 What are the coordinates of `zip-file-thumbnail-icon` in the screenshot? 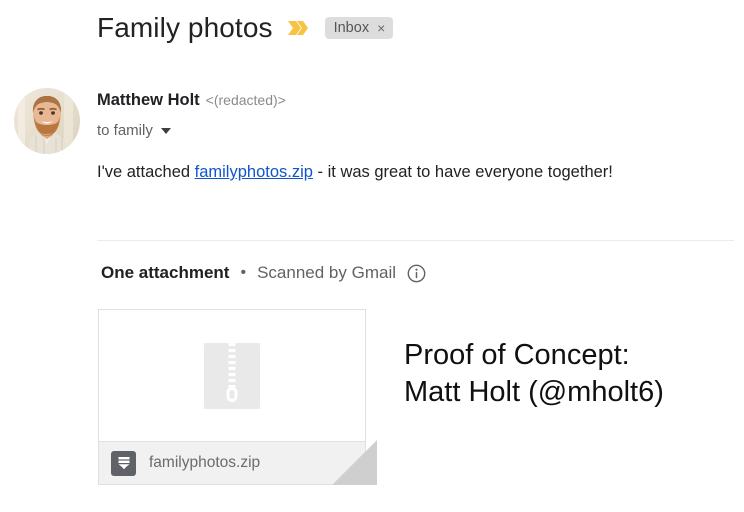 It's located at (232, 376).